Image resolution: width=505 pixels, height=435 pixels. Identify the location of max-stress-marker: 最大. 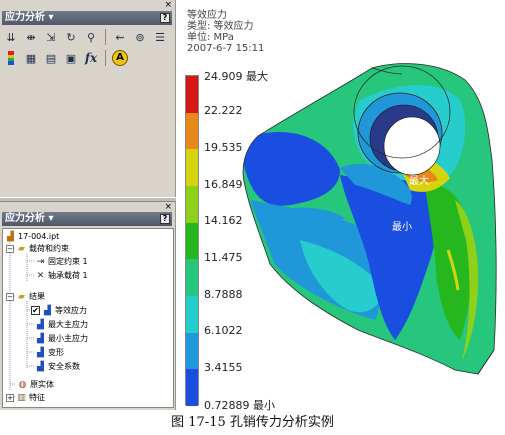
(419, 181).